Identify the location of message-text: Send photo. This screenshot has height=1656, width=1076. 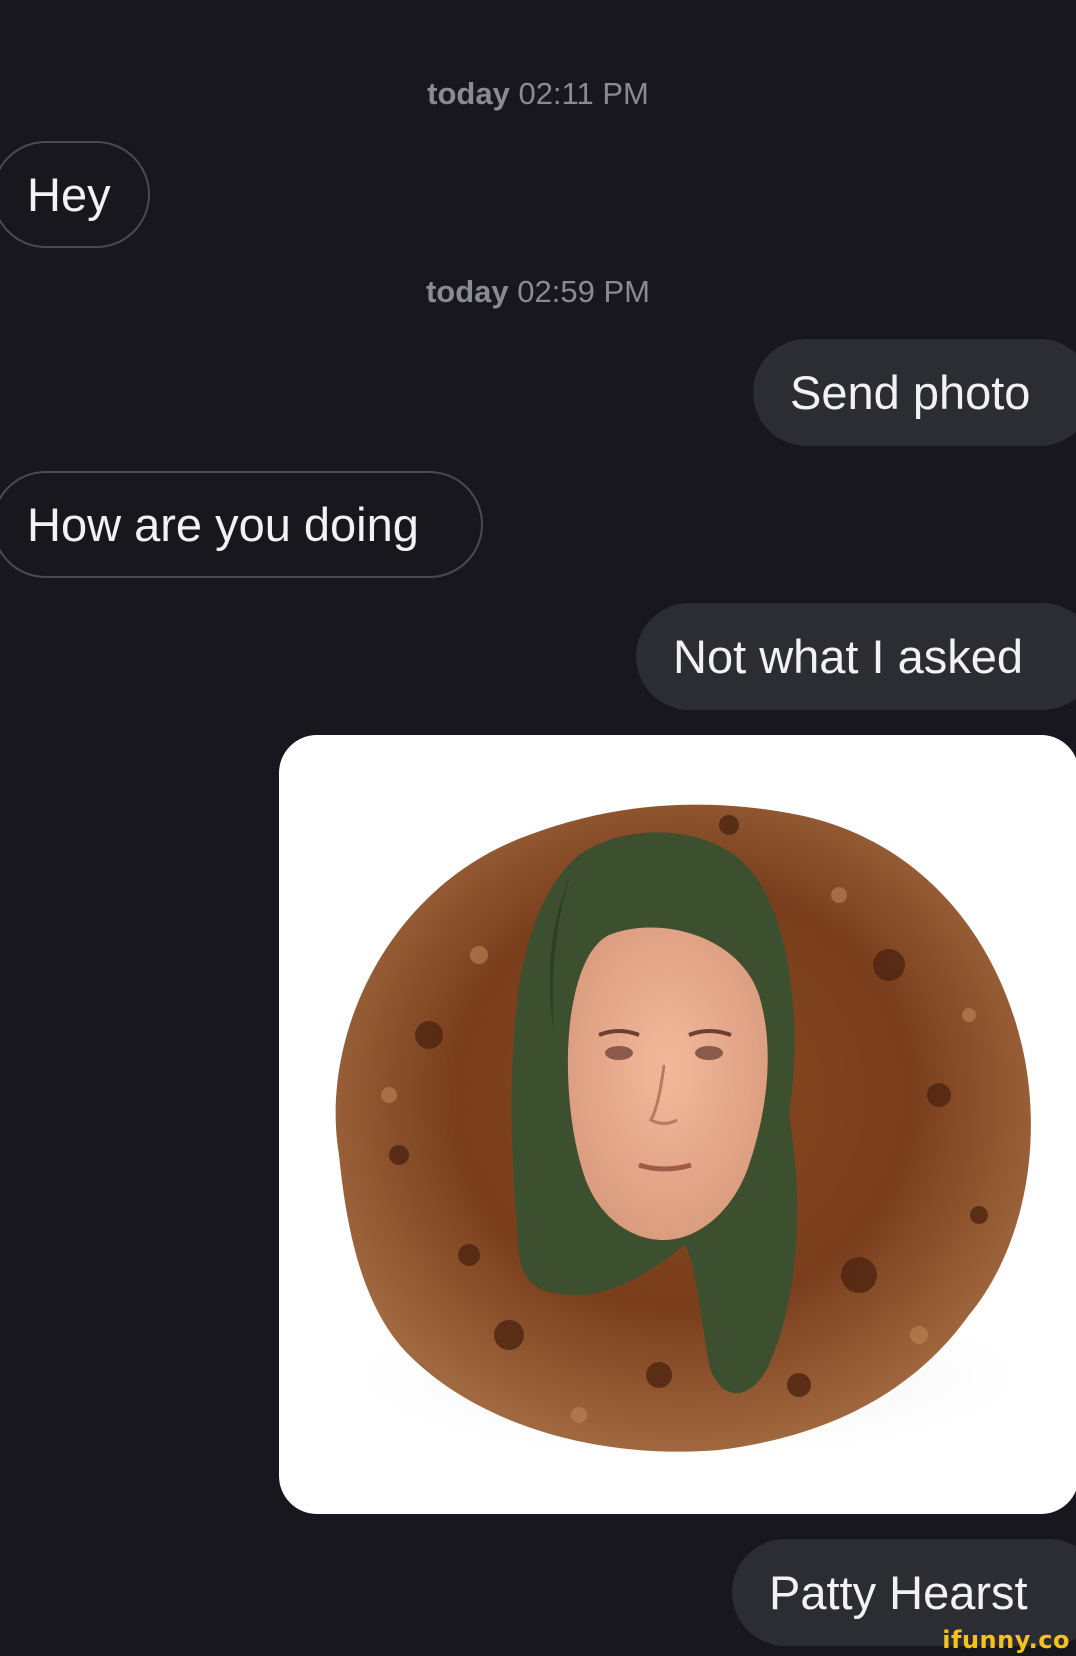
(910, 392).